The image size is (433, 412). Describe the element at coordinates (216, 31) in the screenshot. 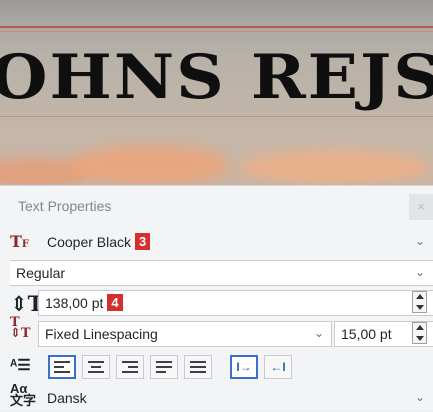

I see `canvas-red-rule-thin` at that location.